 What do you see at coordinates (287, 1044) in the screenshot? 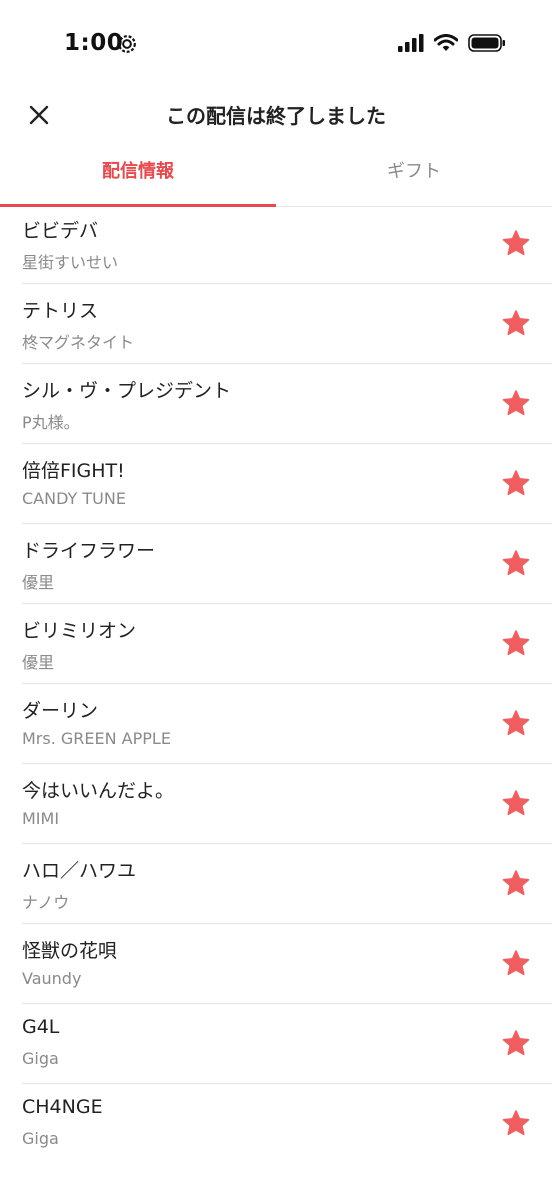
I see `list-item: G4L Giga` at bounding box center [287, 1044].